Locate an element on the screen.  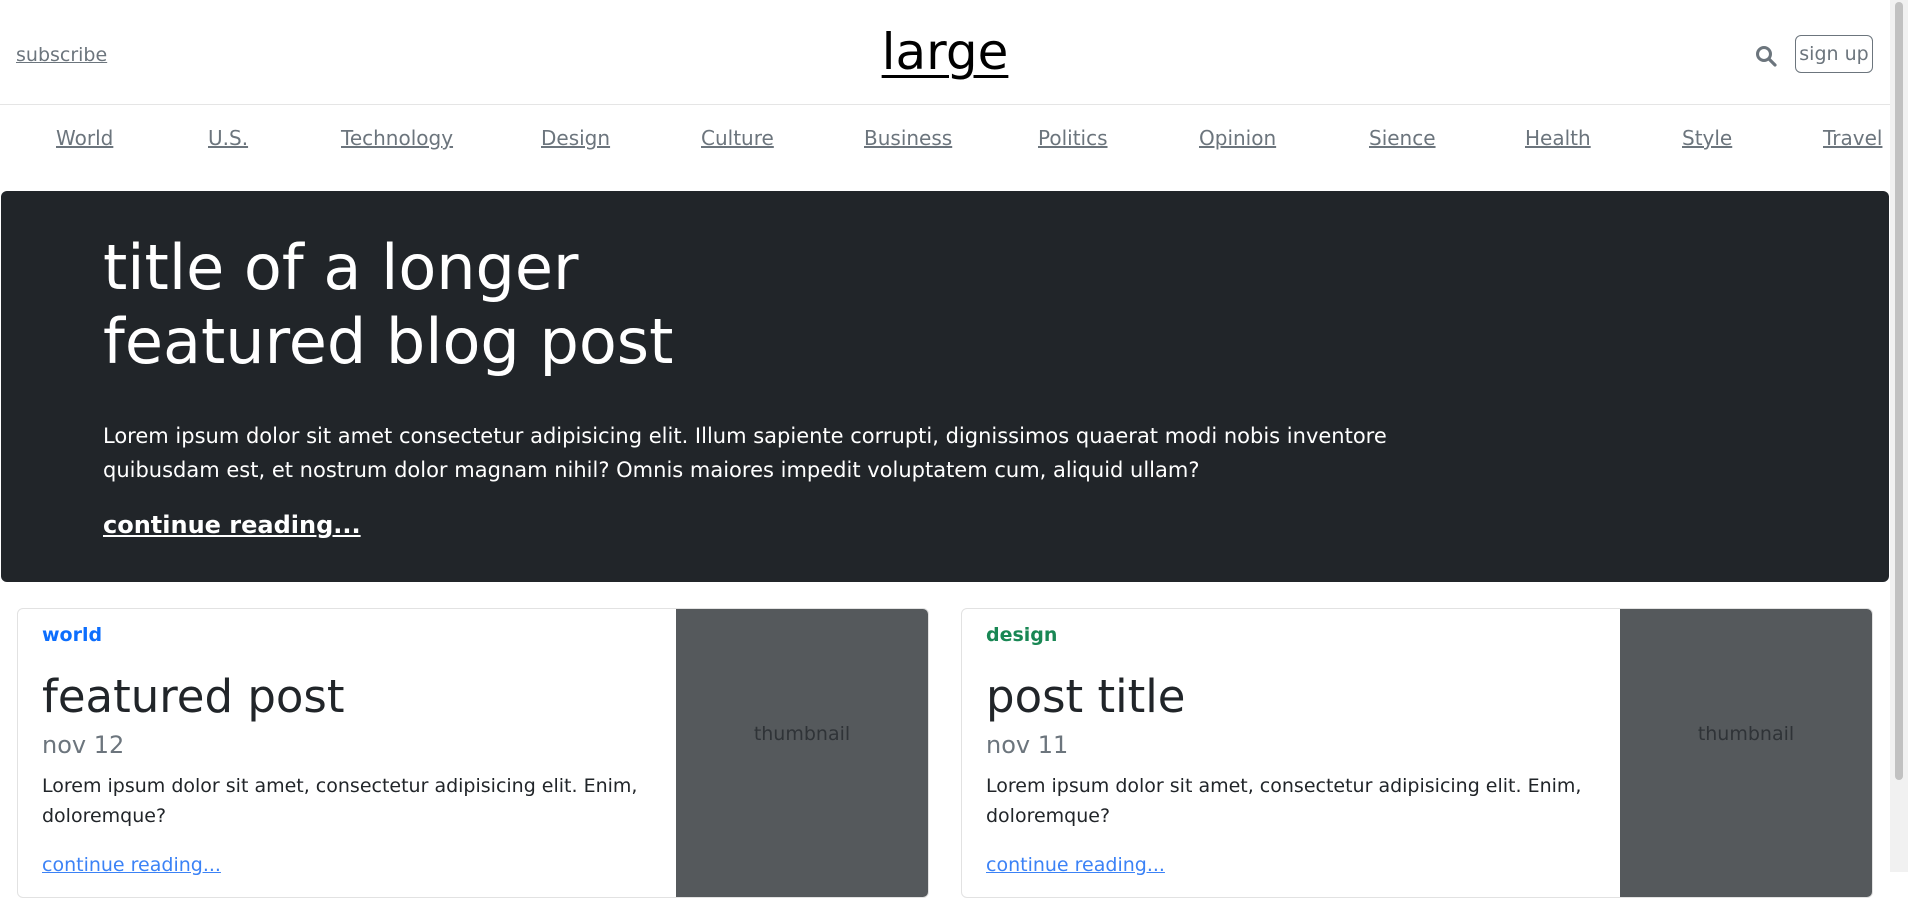
site-logo: large is located at coordinates (945, 52).